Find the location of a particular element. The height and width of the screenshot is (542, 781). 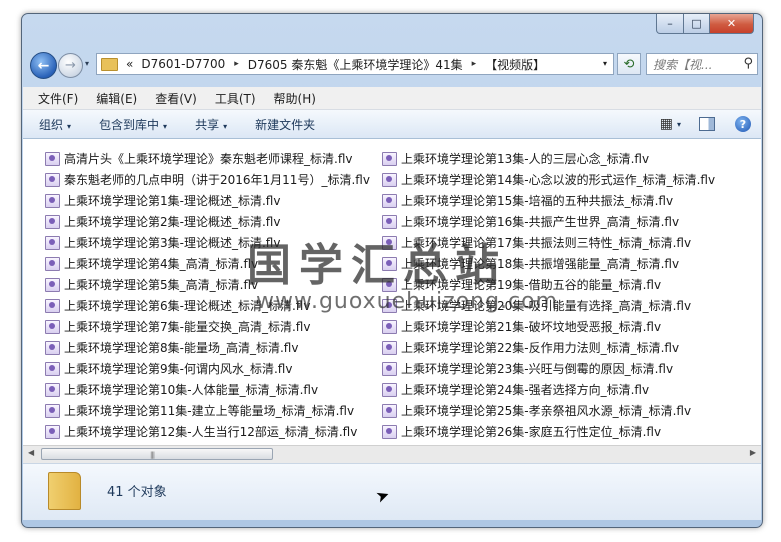

menu-tools: 工具(T) is located at coordinates (235, 98).